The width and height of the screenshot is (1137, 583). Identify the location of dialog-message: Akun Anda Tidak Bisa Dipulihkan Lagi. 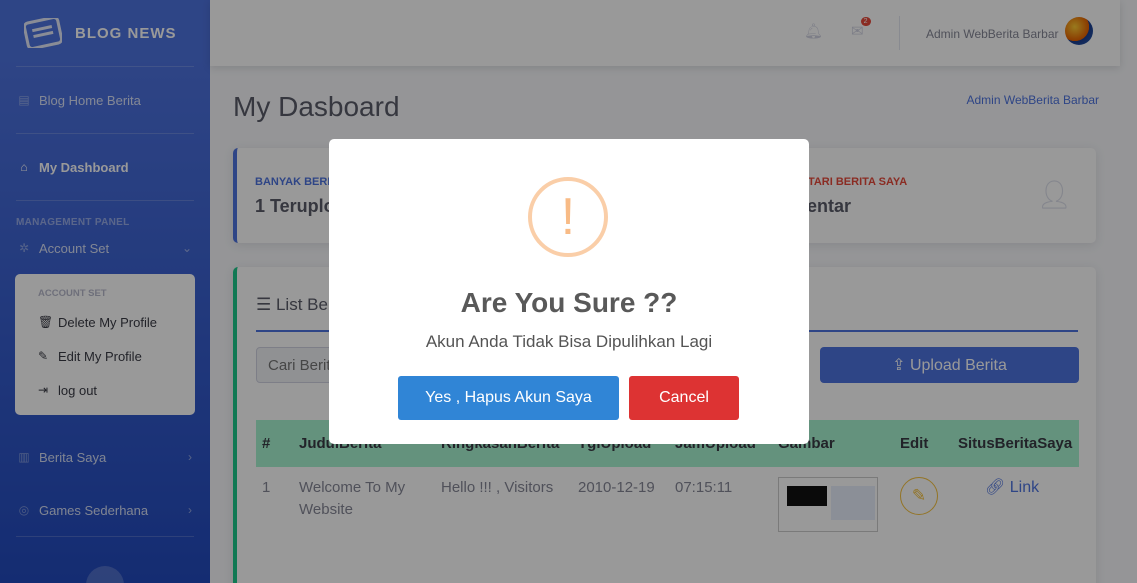
(569, 341).